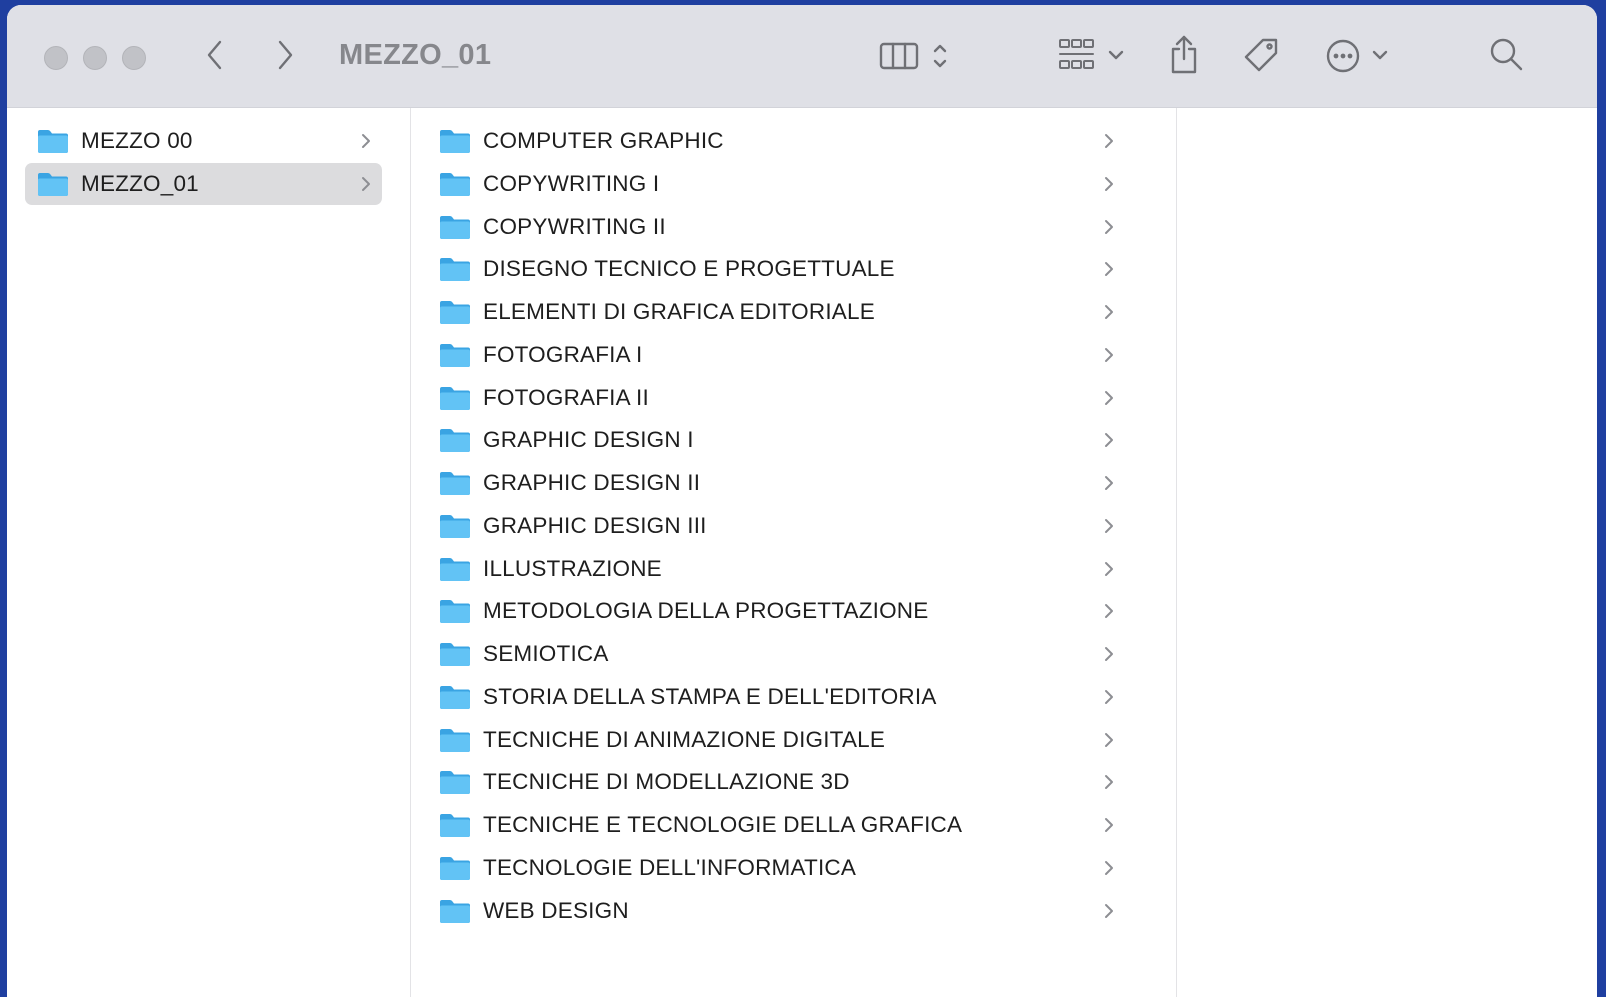 The width and height of the screenshot is (1606, 997). I want to click on search-icon, so click(1507, 55).